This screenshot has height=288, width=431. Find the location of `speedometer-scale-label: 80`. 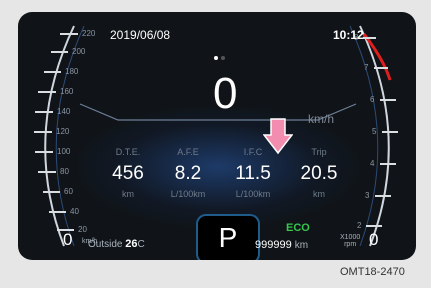

speedometer-scale-label: 80 is located at coordinates (64, 171).